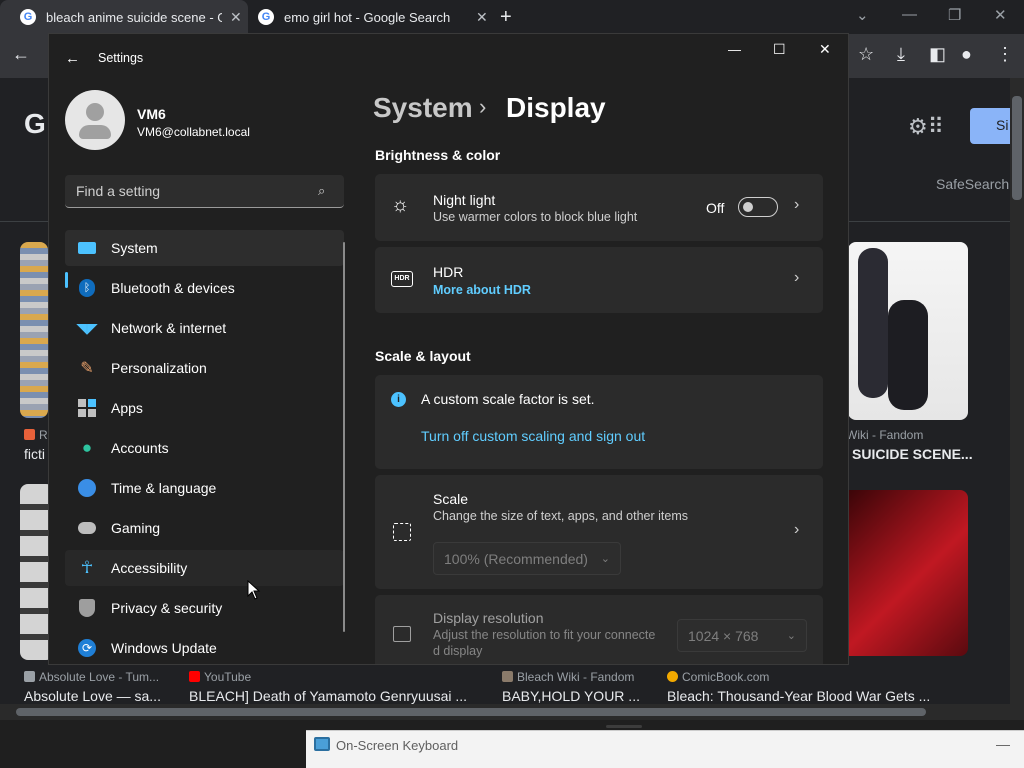 The height and width of the screenshot is (768, 1024). I want to click on brightness-sun-icon: ☼, so click(400, 205).